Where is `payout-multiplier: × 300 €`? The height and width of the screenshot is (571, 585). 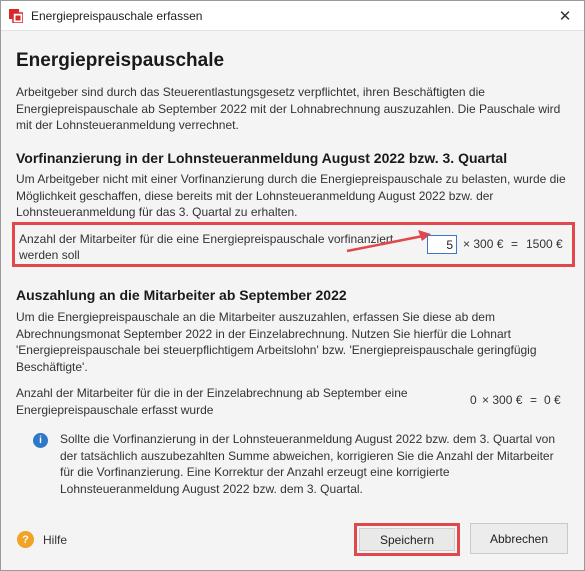
payout-multiplier: × 300 € is located at coordinates (502, 400).